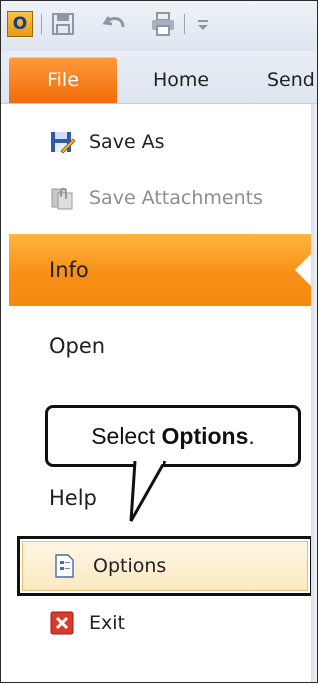  What do you see at coordinates (160, 270) in the screenshot?
I see `nav-info: Info` at bounding box center [160, 270].